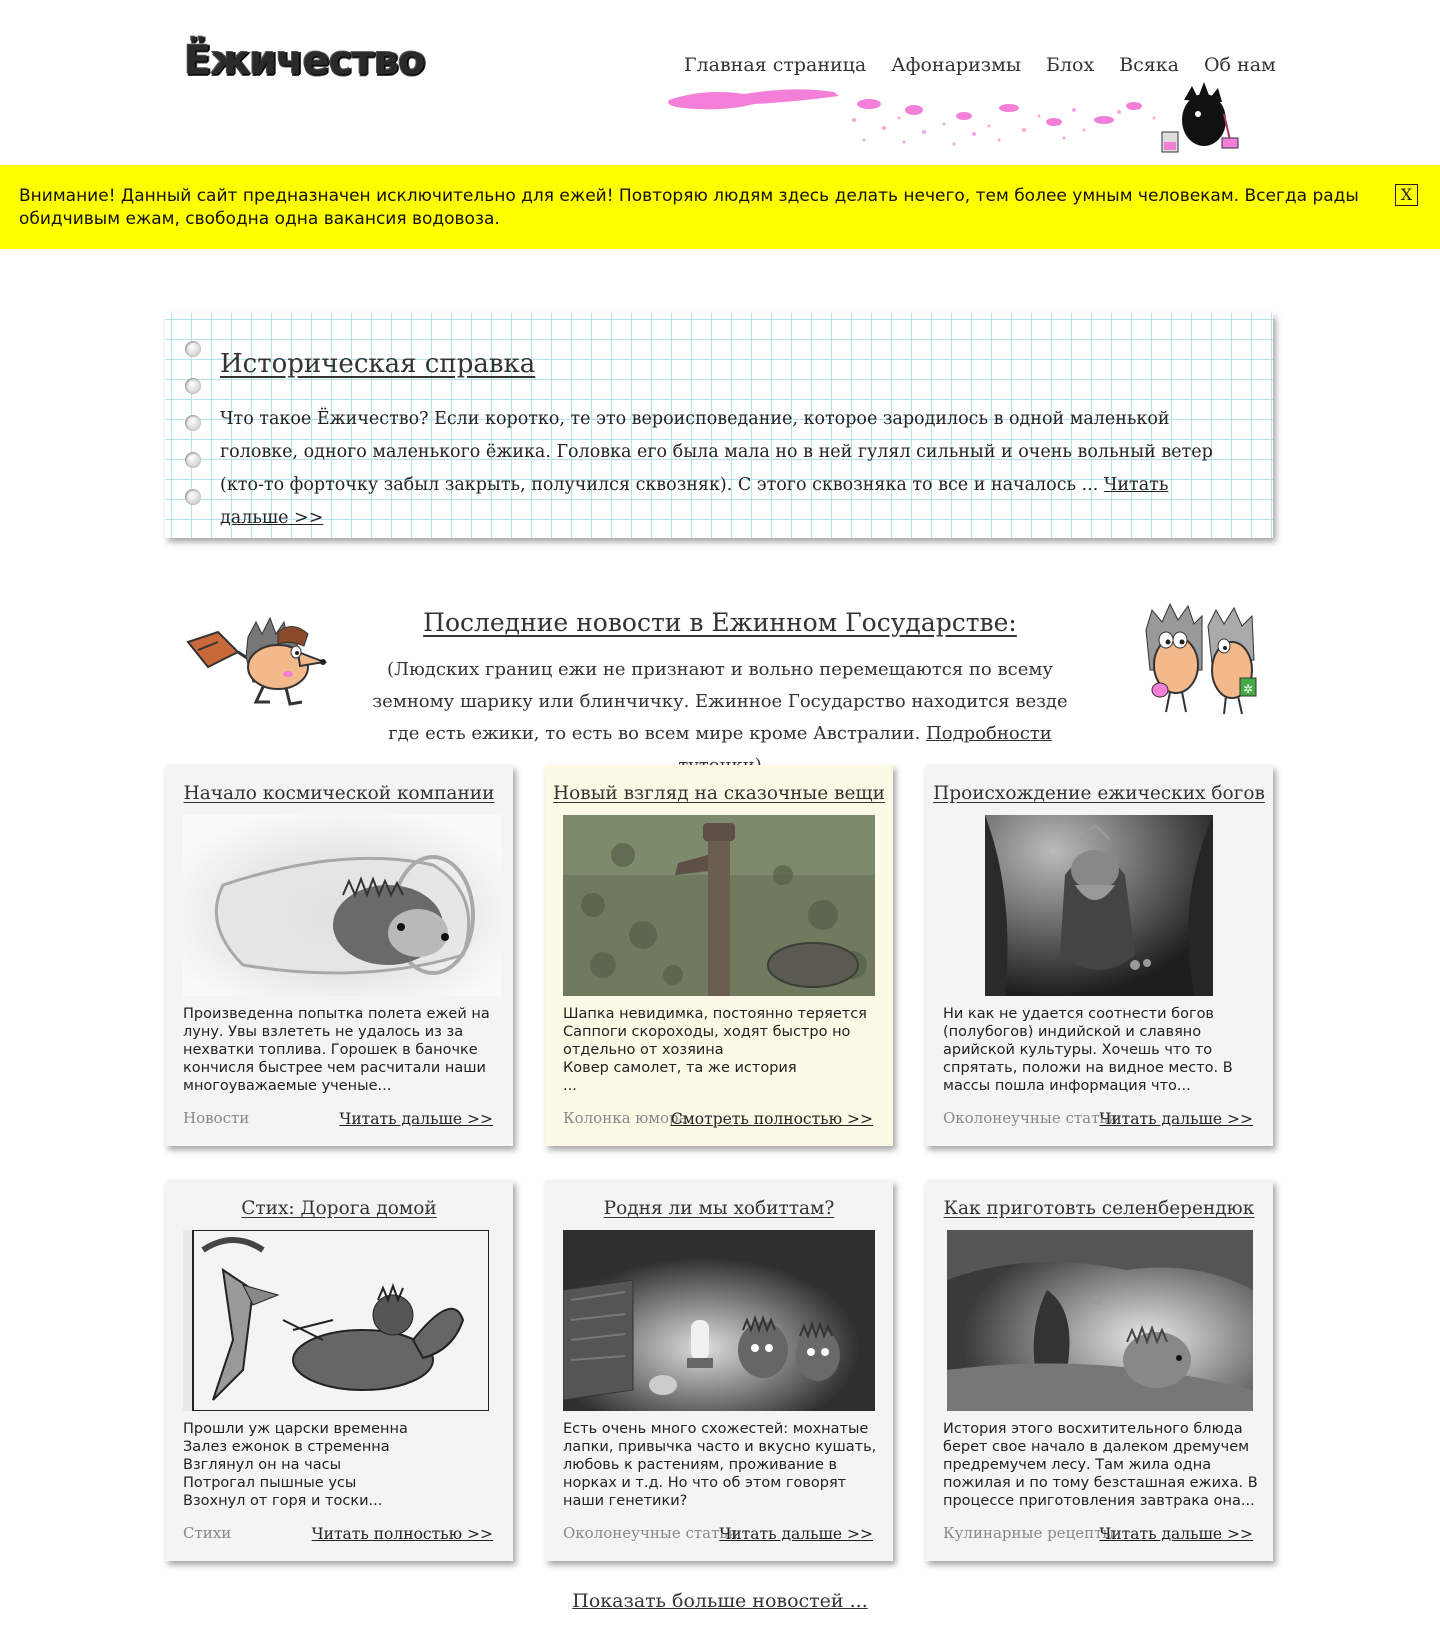 This screenshot has height=1644, width=1440. I want to click on hedgehog-painter-icon, so click(1200, 117).